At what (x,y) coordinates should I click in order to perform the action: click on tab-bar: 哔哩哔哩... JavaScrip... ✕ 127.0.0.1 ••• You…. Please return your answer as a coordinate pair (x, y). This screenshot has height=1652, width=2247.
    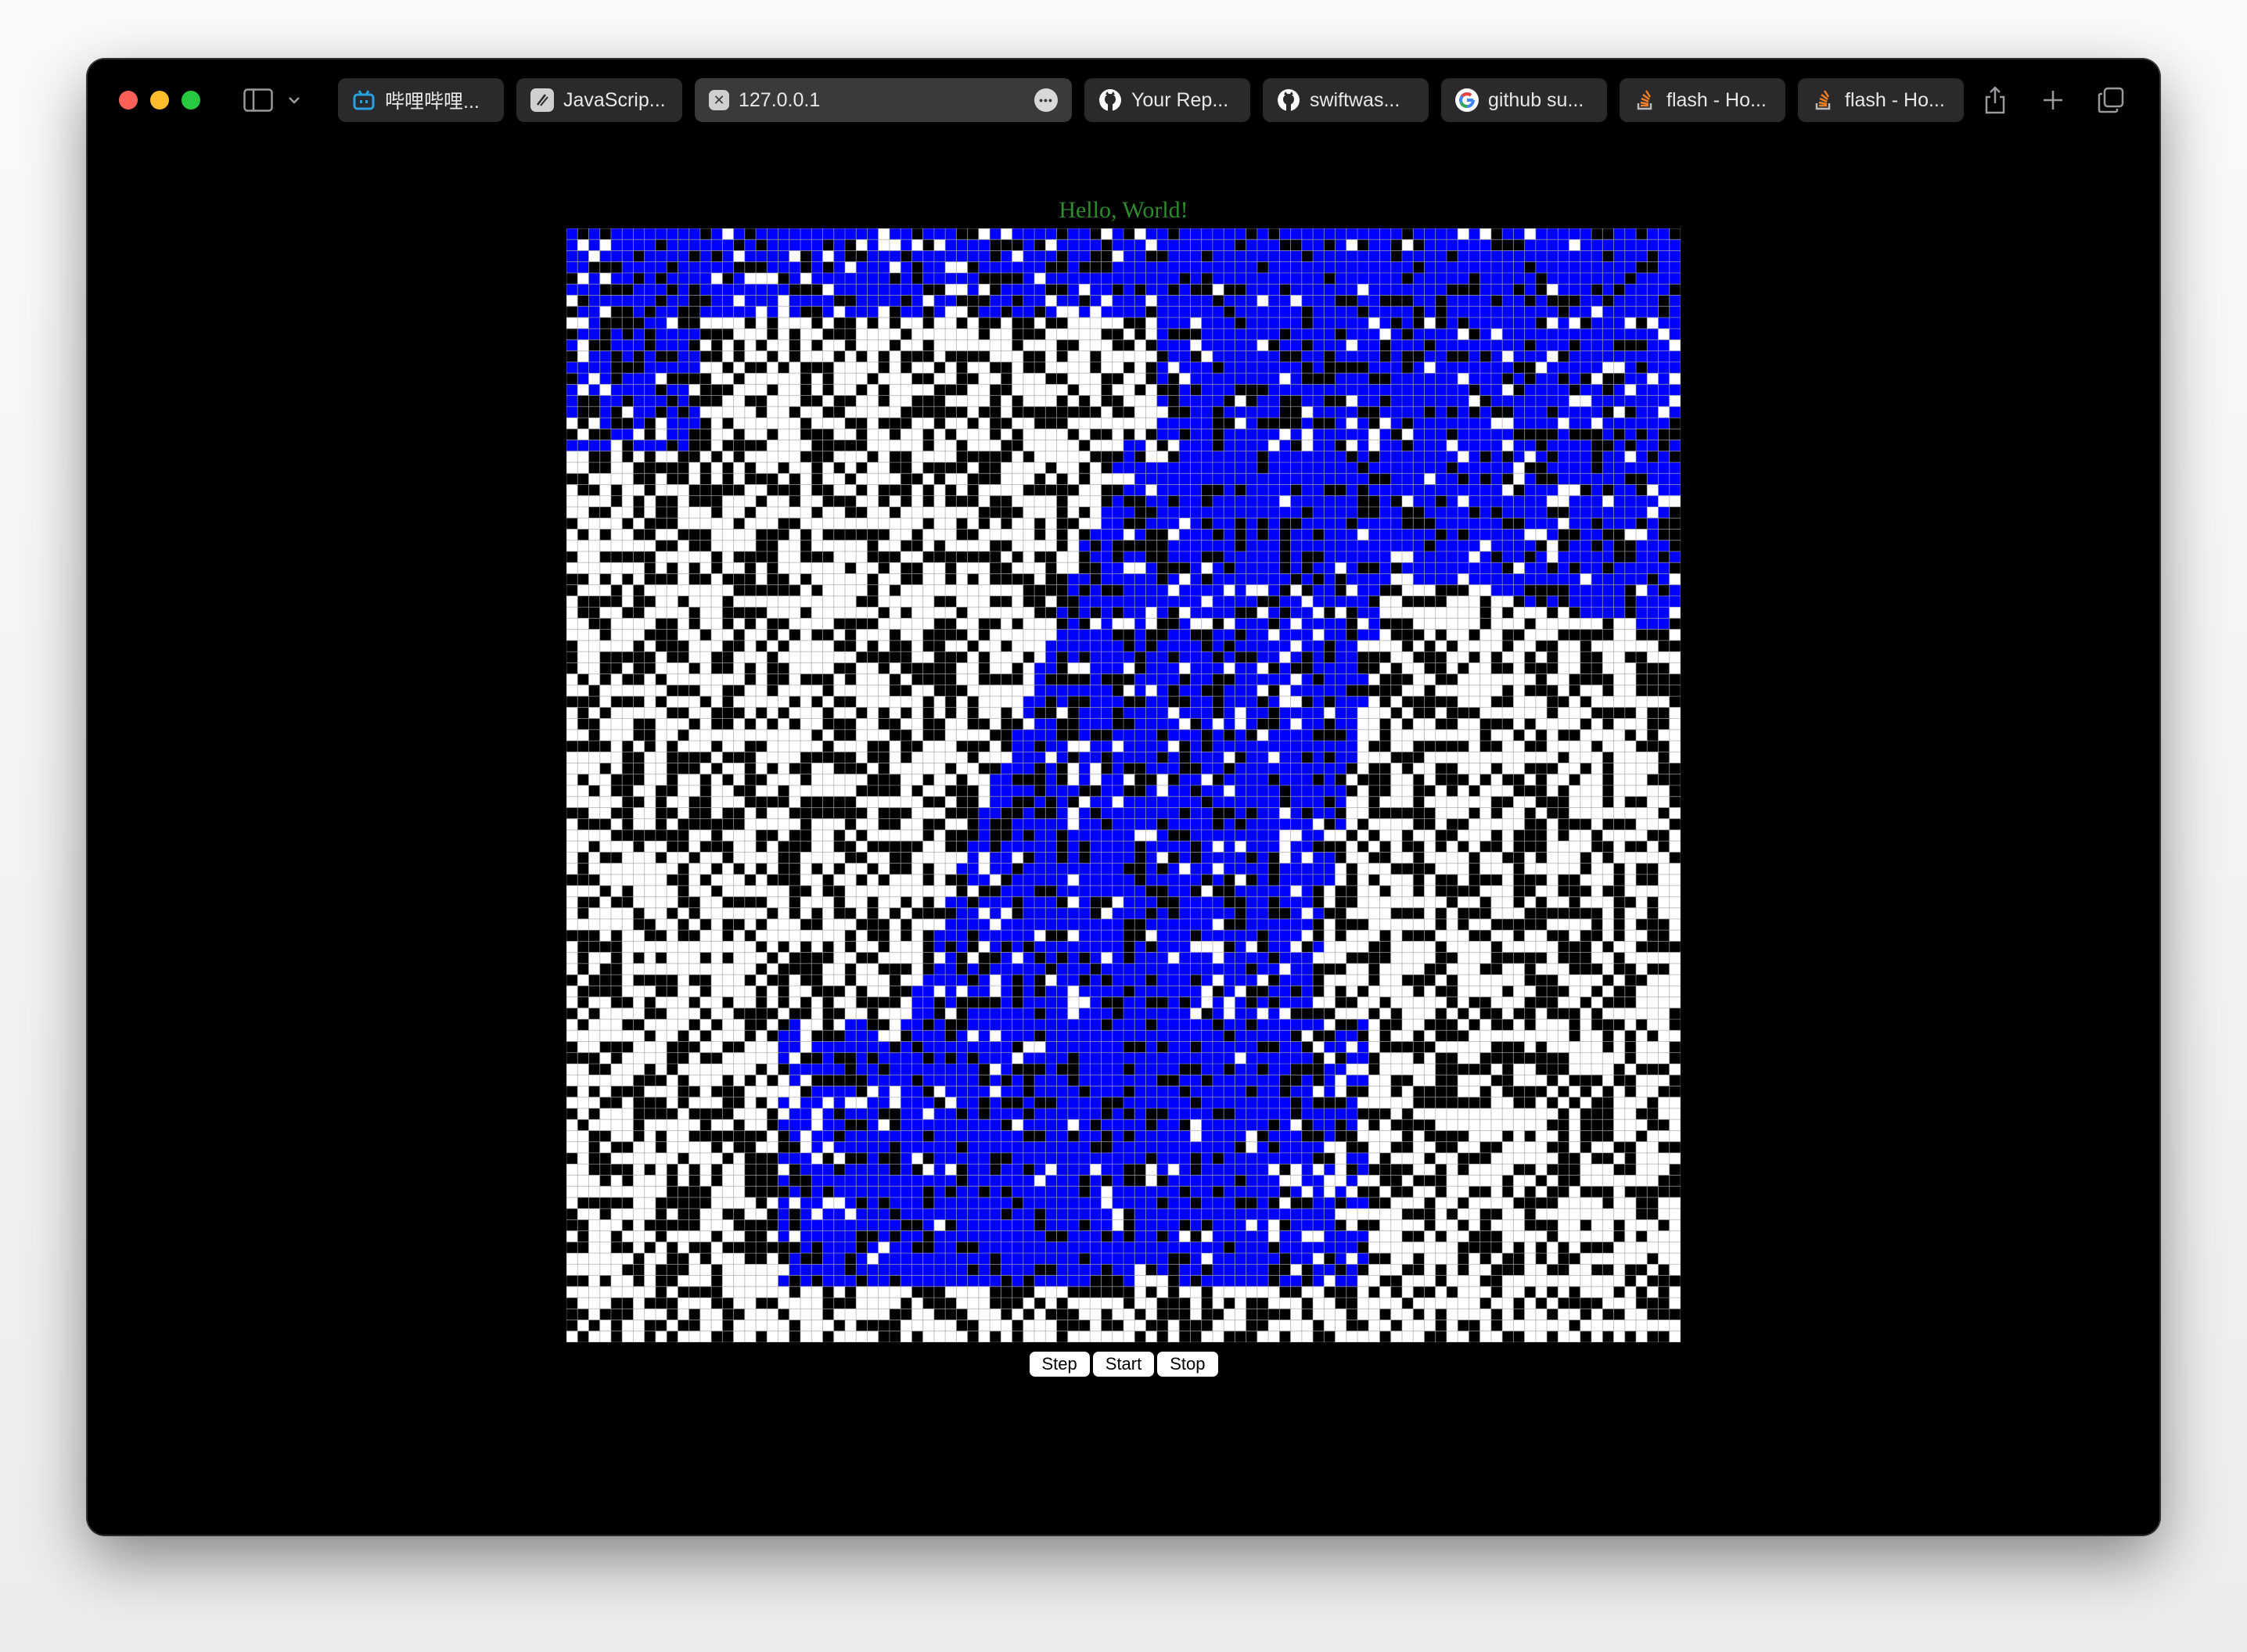
    Looking at the image, I should click on (1191, 100).